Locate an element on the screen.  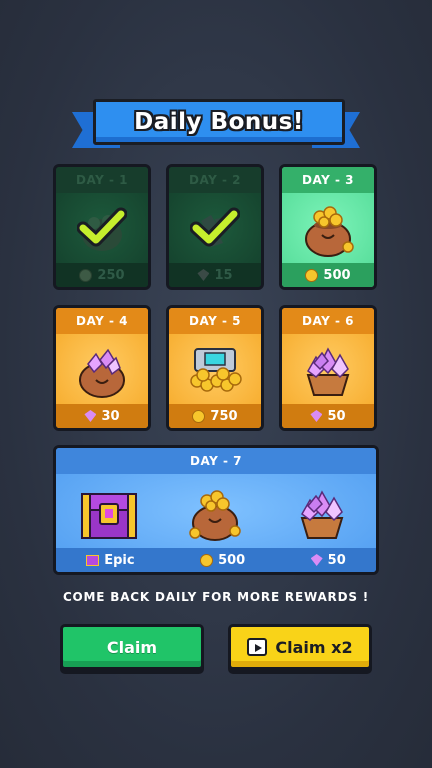
claim-button-label: Claim is located at coordinates (132, 647).